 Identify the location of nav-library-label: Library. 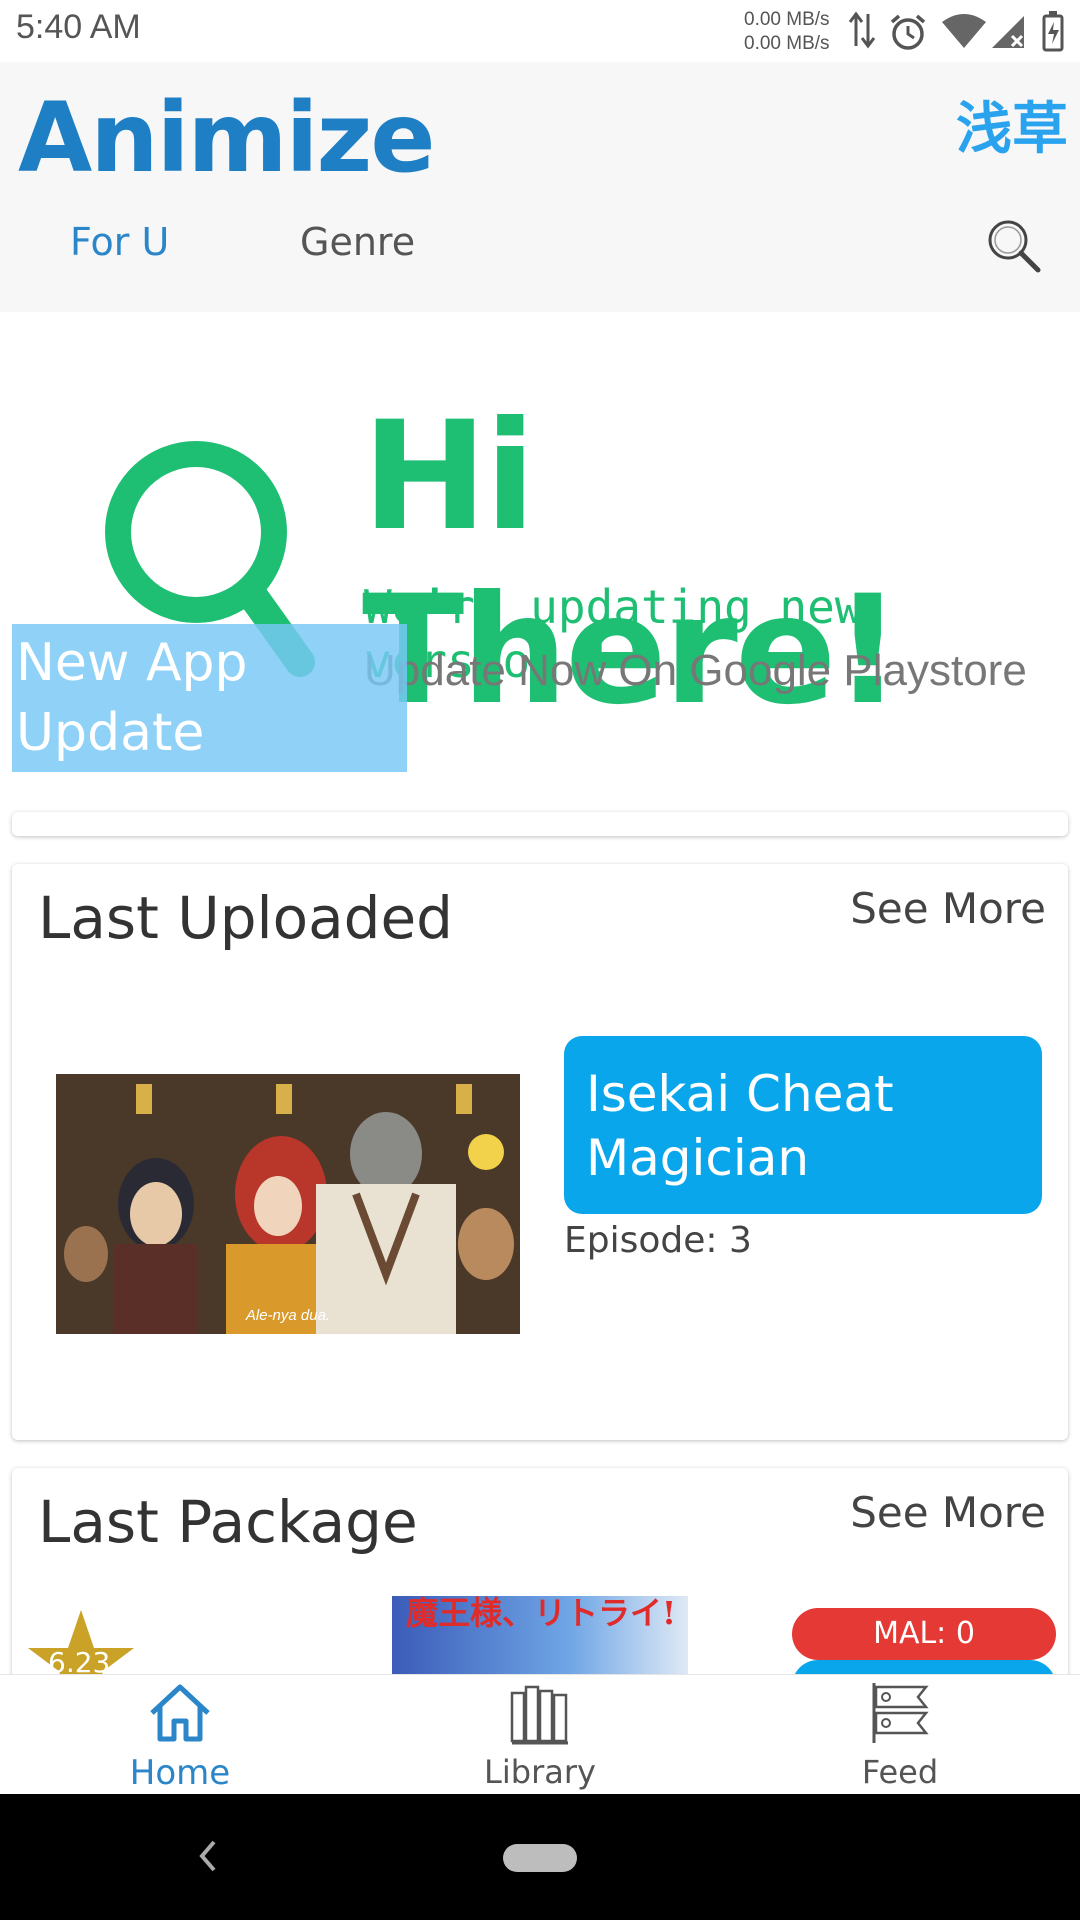
(540, 1772).